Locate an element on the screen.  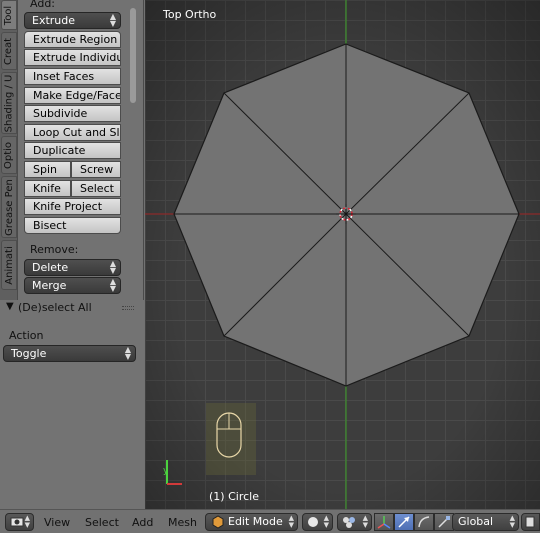
view-name: Top Ortho is located at coordinates (190, 14).